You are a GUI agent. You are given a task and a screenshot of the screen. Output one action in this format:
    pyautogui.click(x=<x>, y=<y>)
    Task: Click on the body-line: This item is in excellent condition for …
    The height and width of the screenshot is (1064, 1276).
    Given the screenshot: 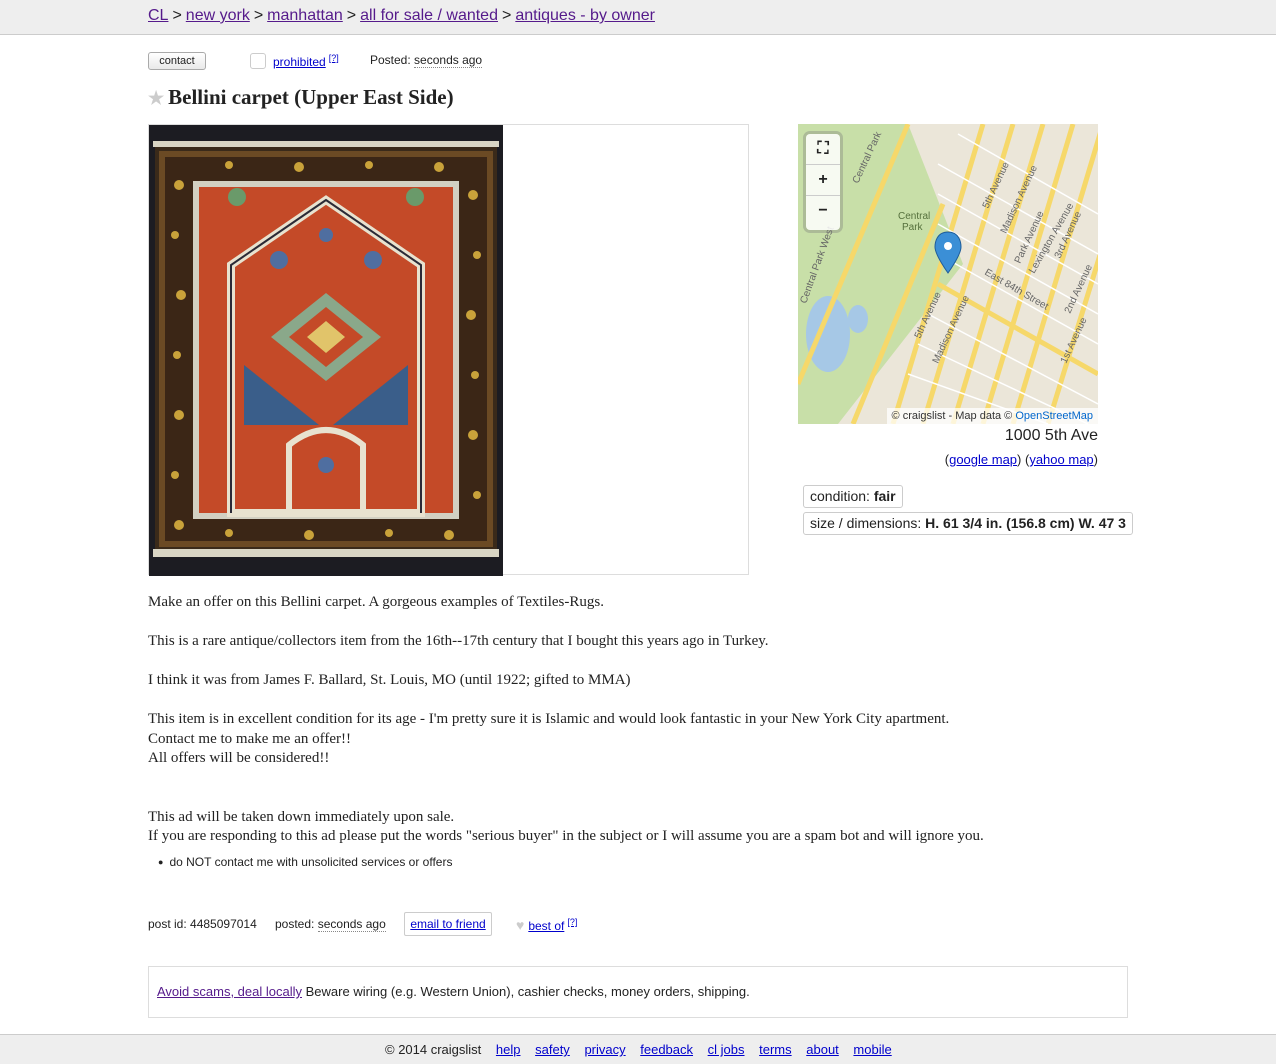 What is the action you would take?
    pyautogui.click(x=648, y=720)
    